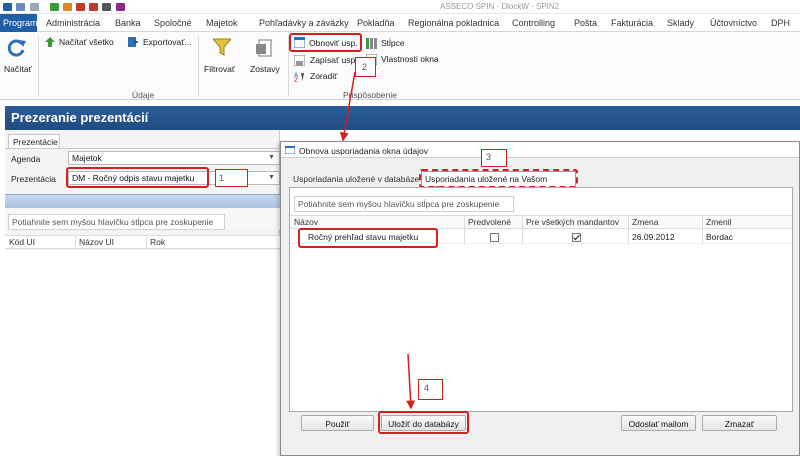  What do you see at coordinates (34, 141) in the screenshot?
I see `tab-presentations: Prezentácie` at bounding box center [34, 141].